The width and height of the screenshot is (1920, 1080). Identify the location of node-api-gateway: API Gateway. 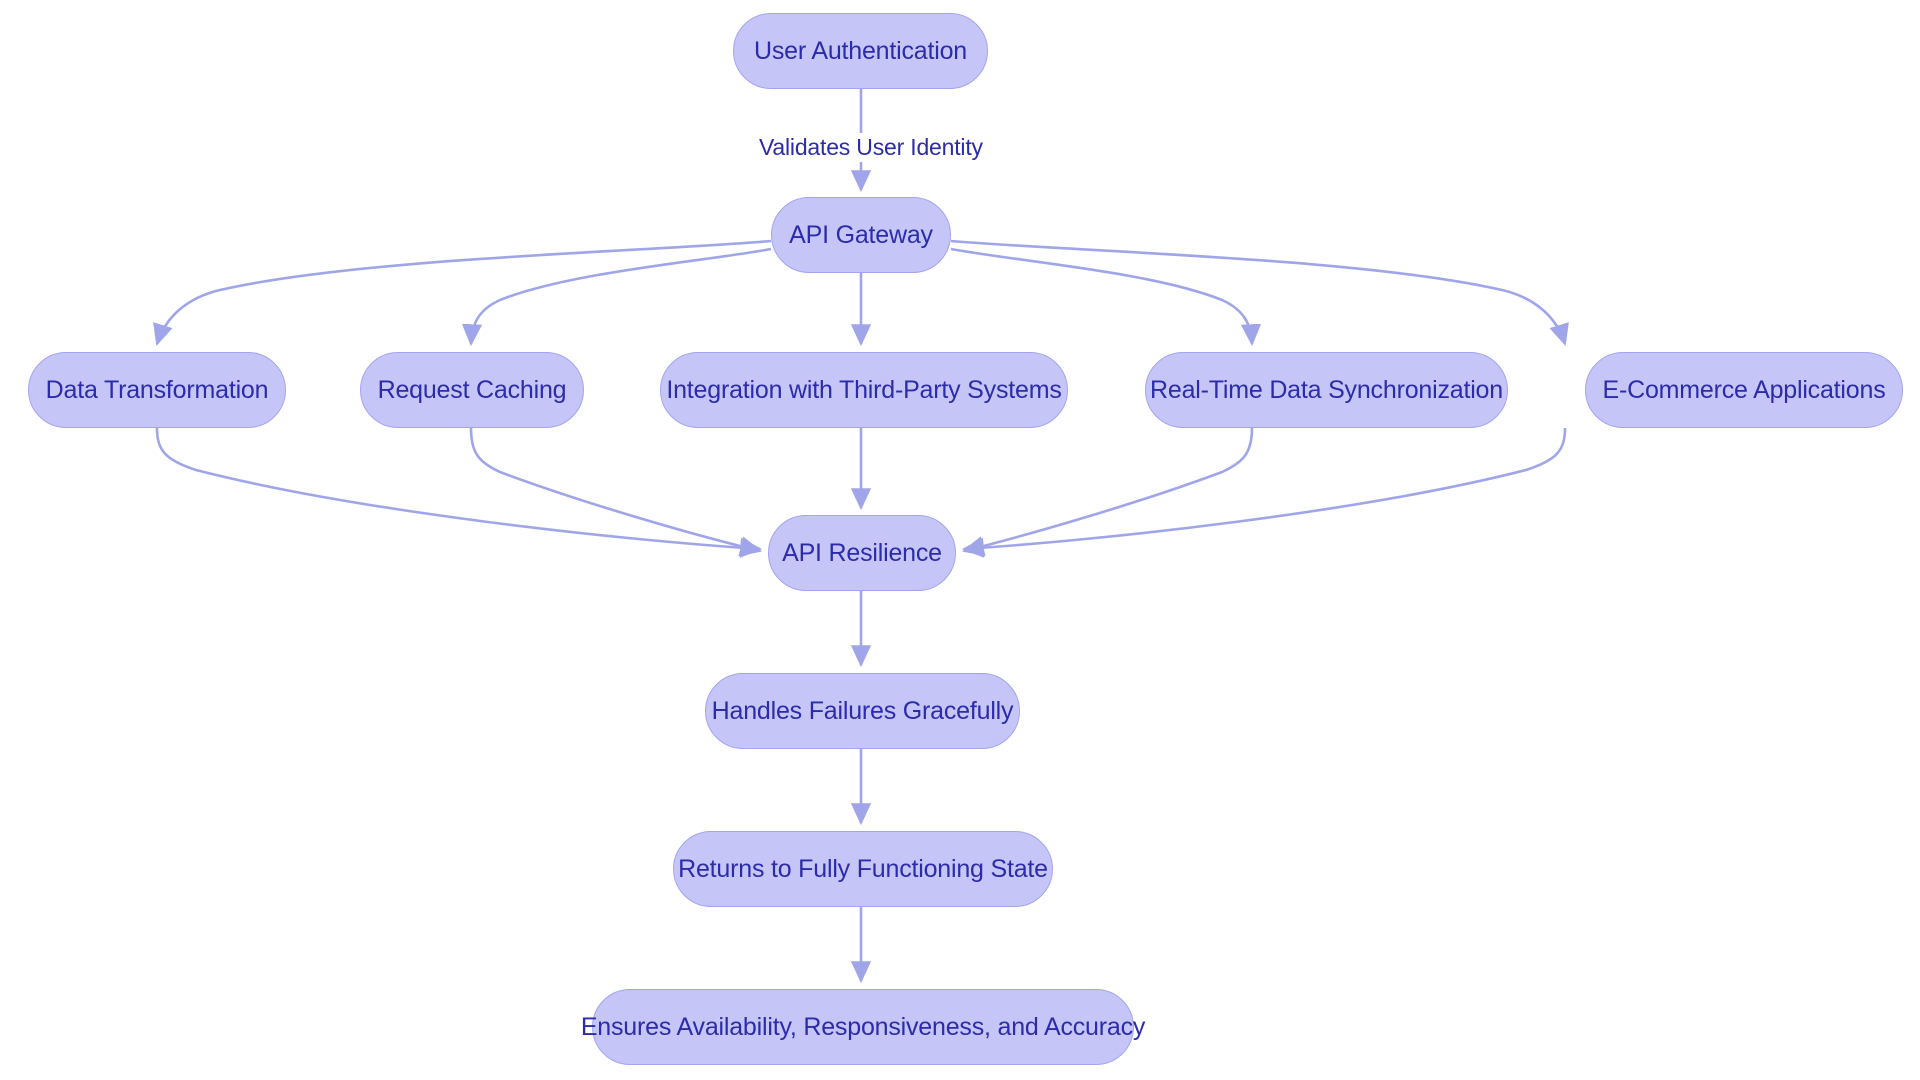
(861, 235).